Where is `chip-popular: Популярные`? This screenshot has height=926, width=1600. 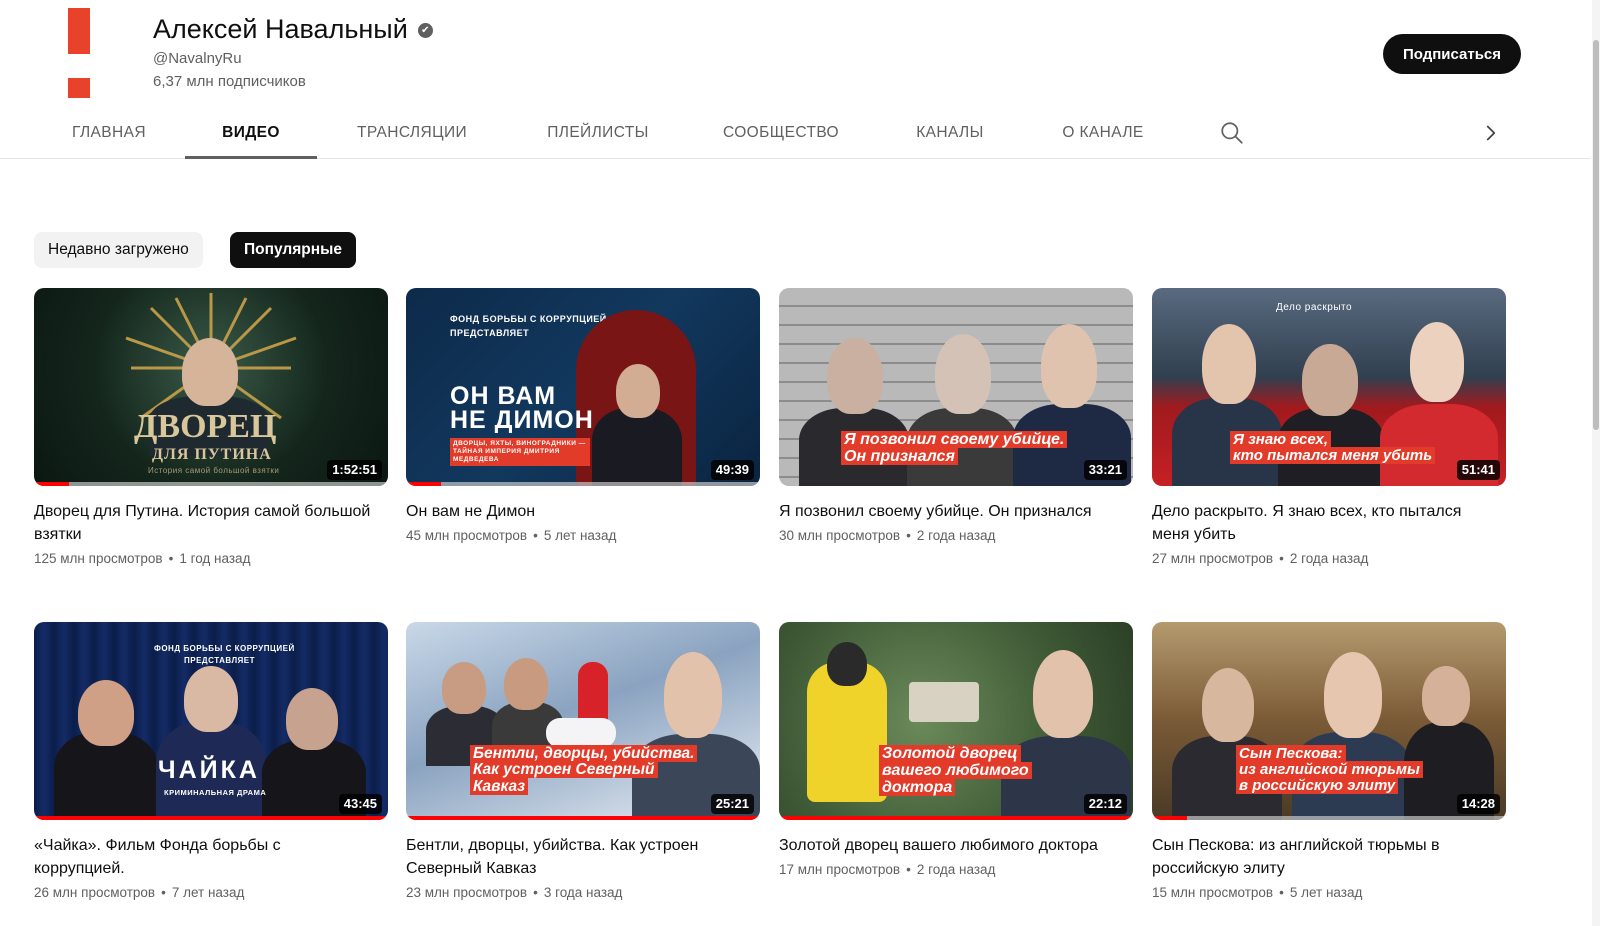
chip-popular: Популярные is located at coordinates (293, 250).